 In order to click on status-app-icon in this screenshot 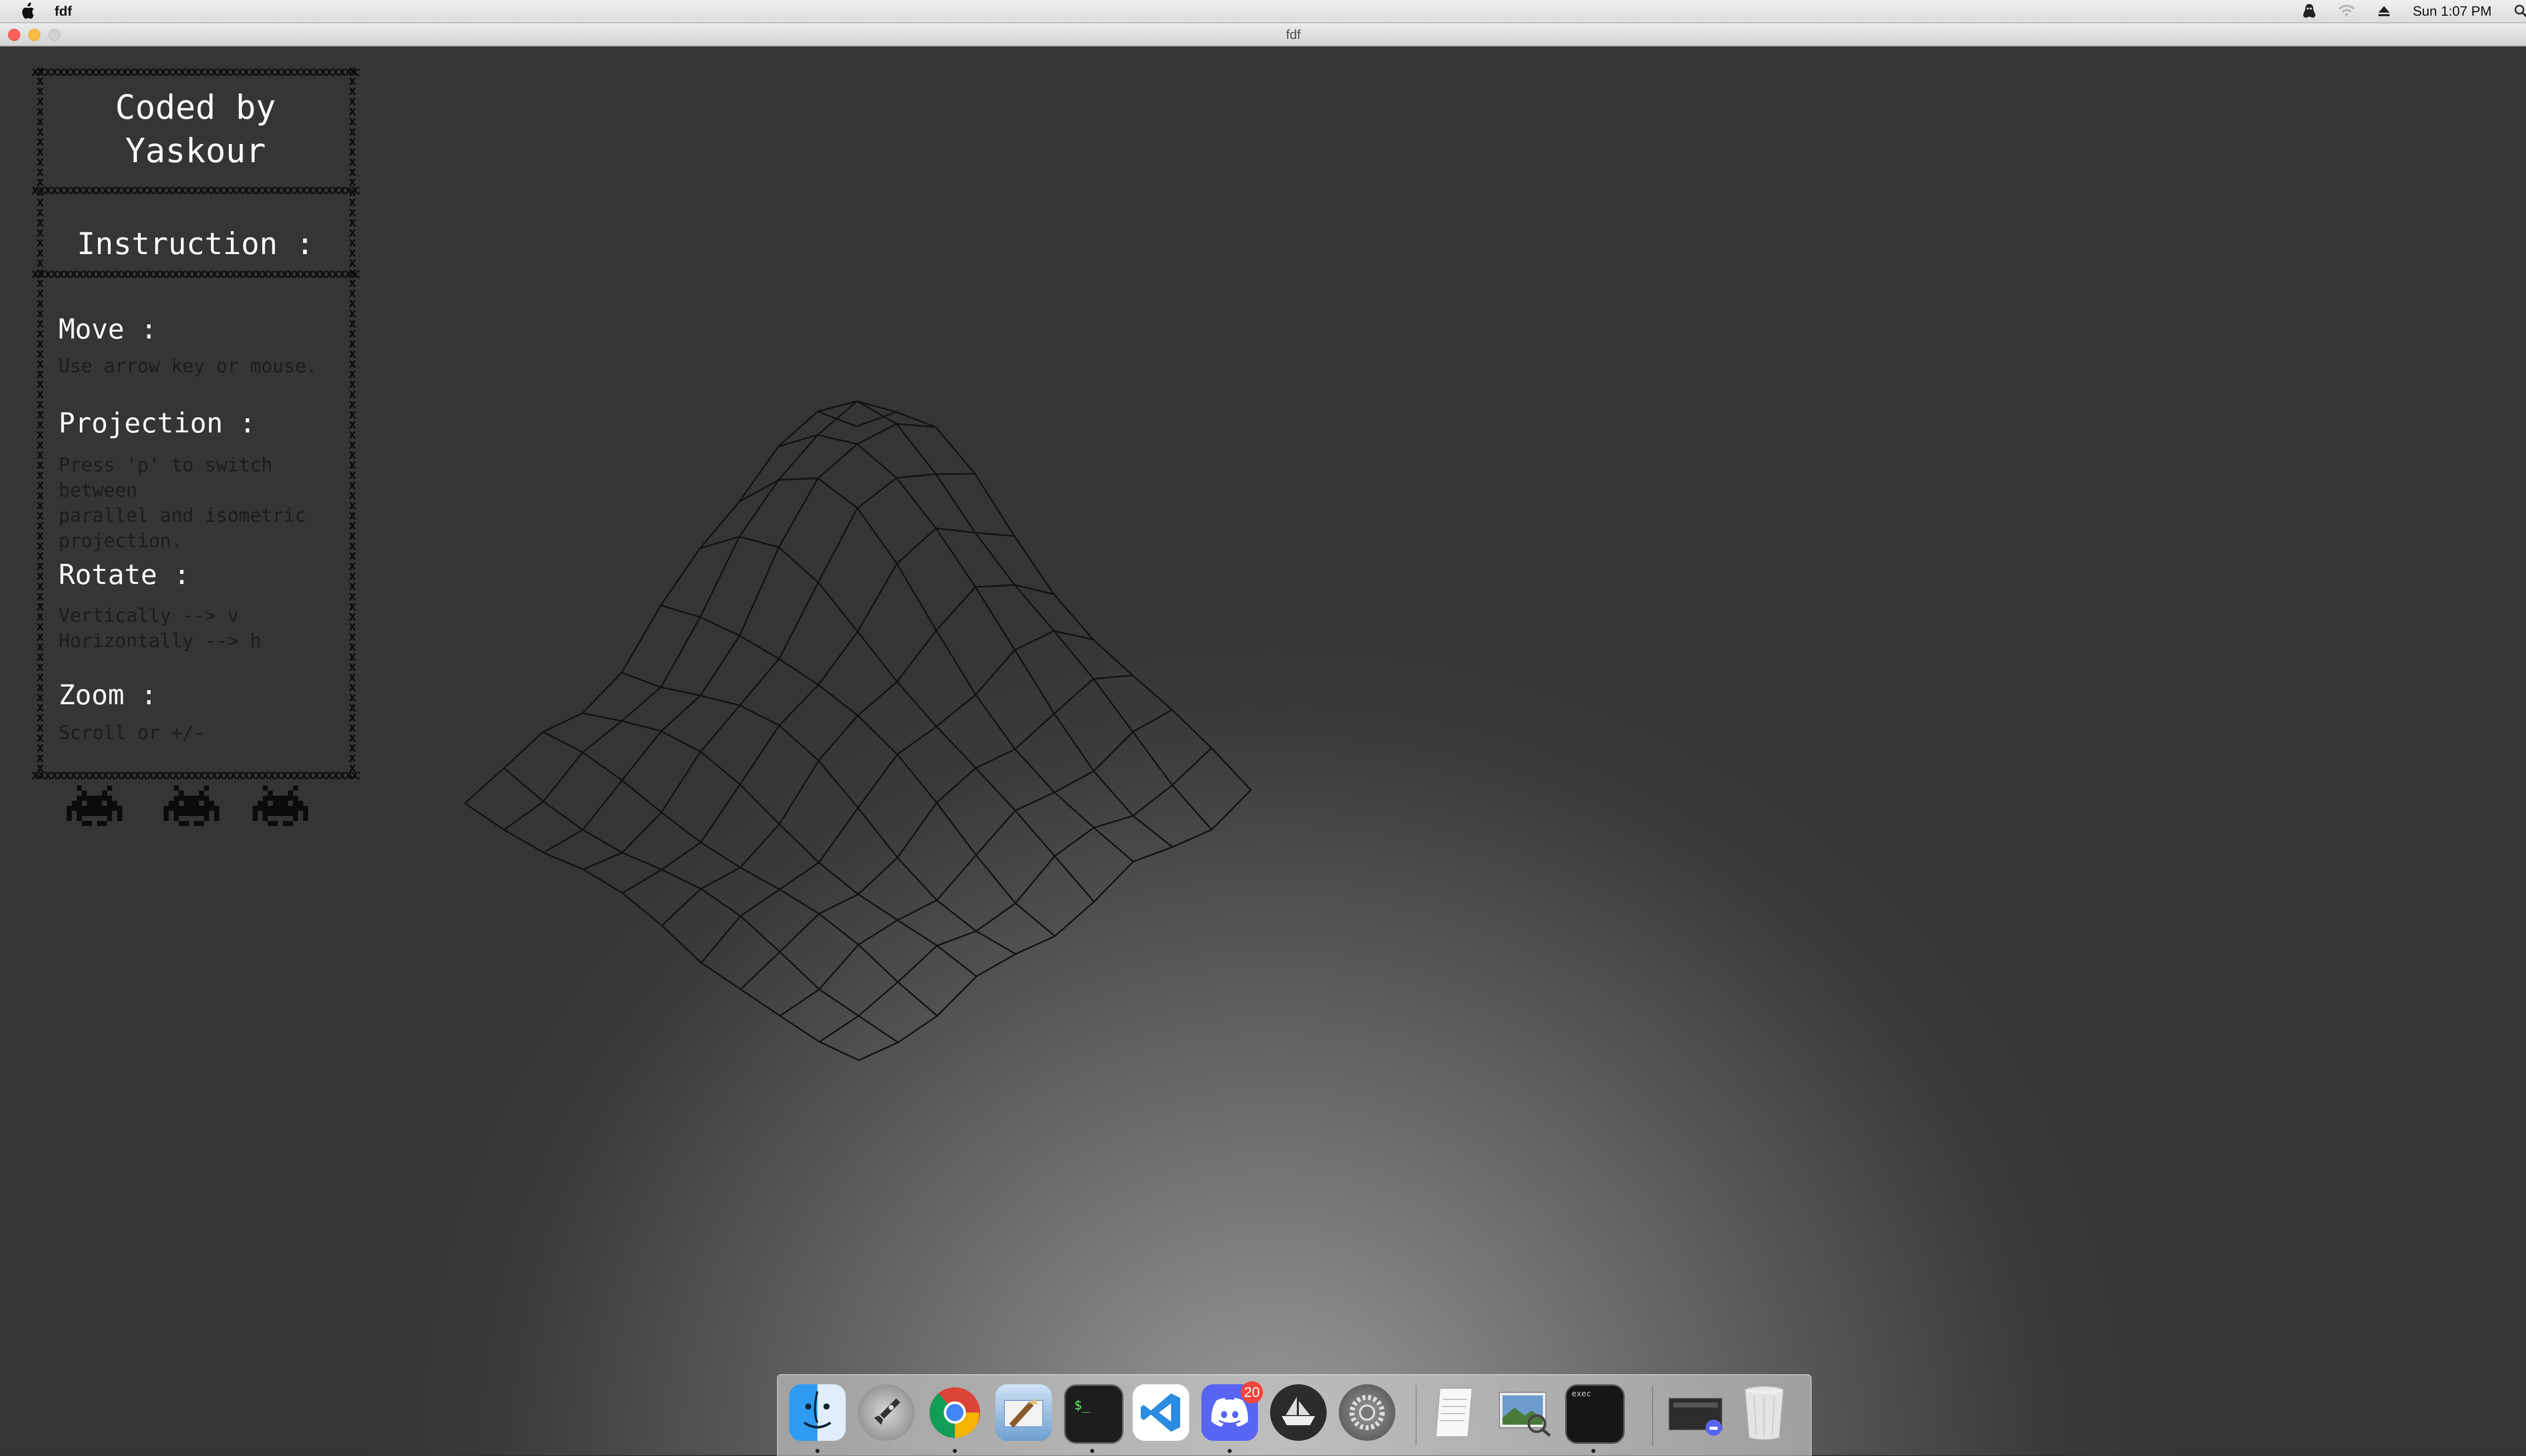, I will do `click(2309, 11)`.